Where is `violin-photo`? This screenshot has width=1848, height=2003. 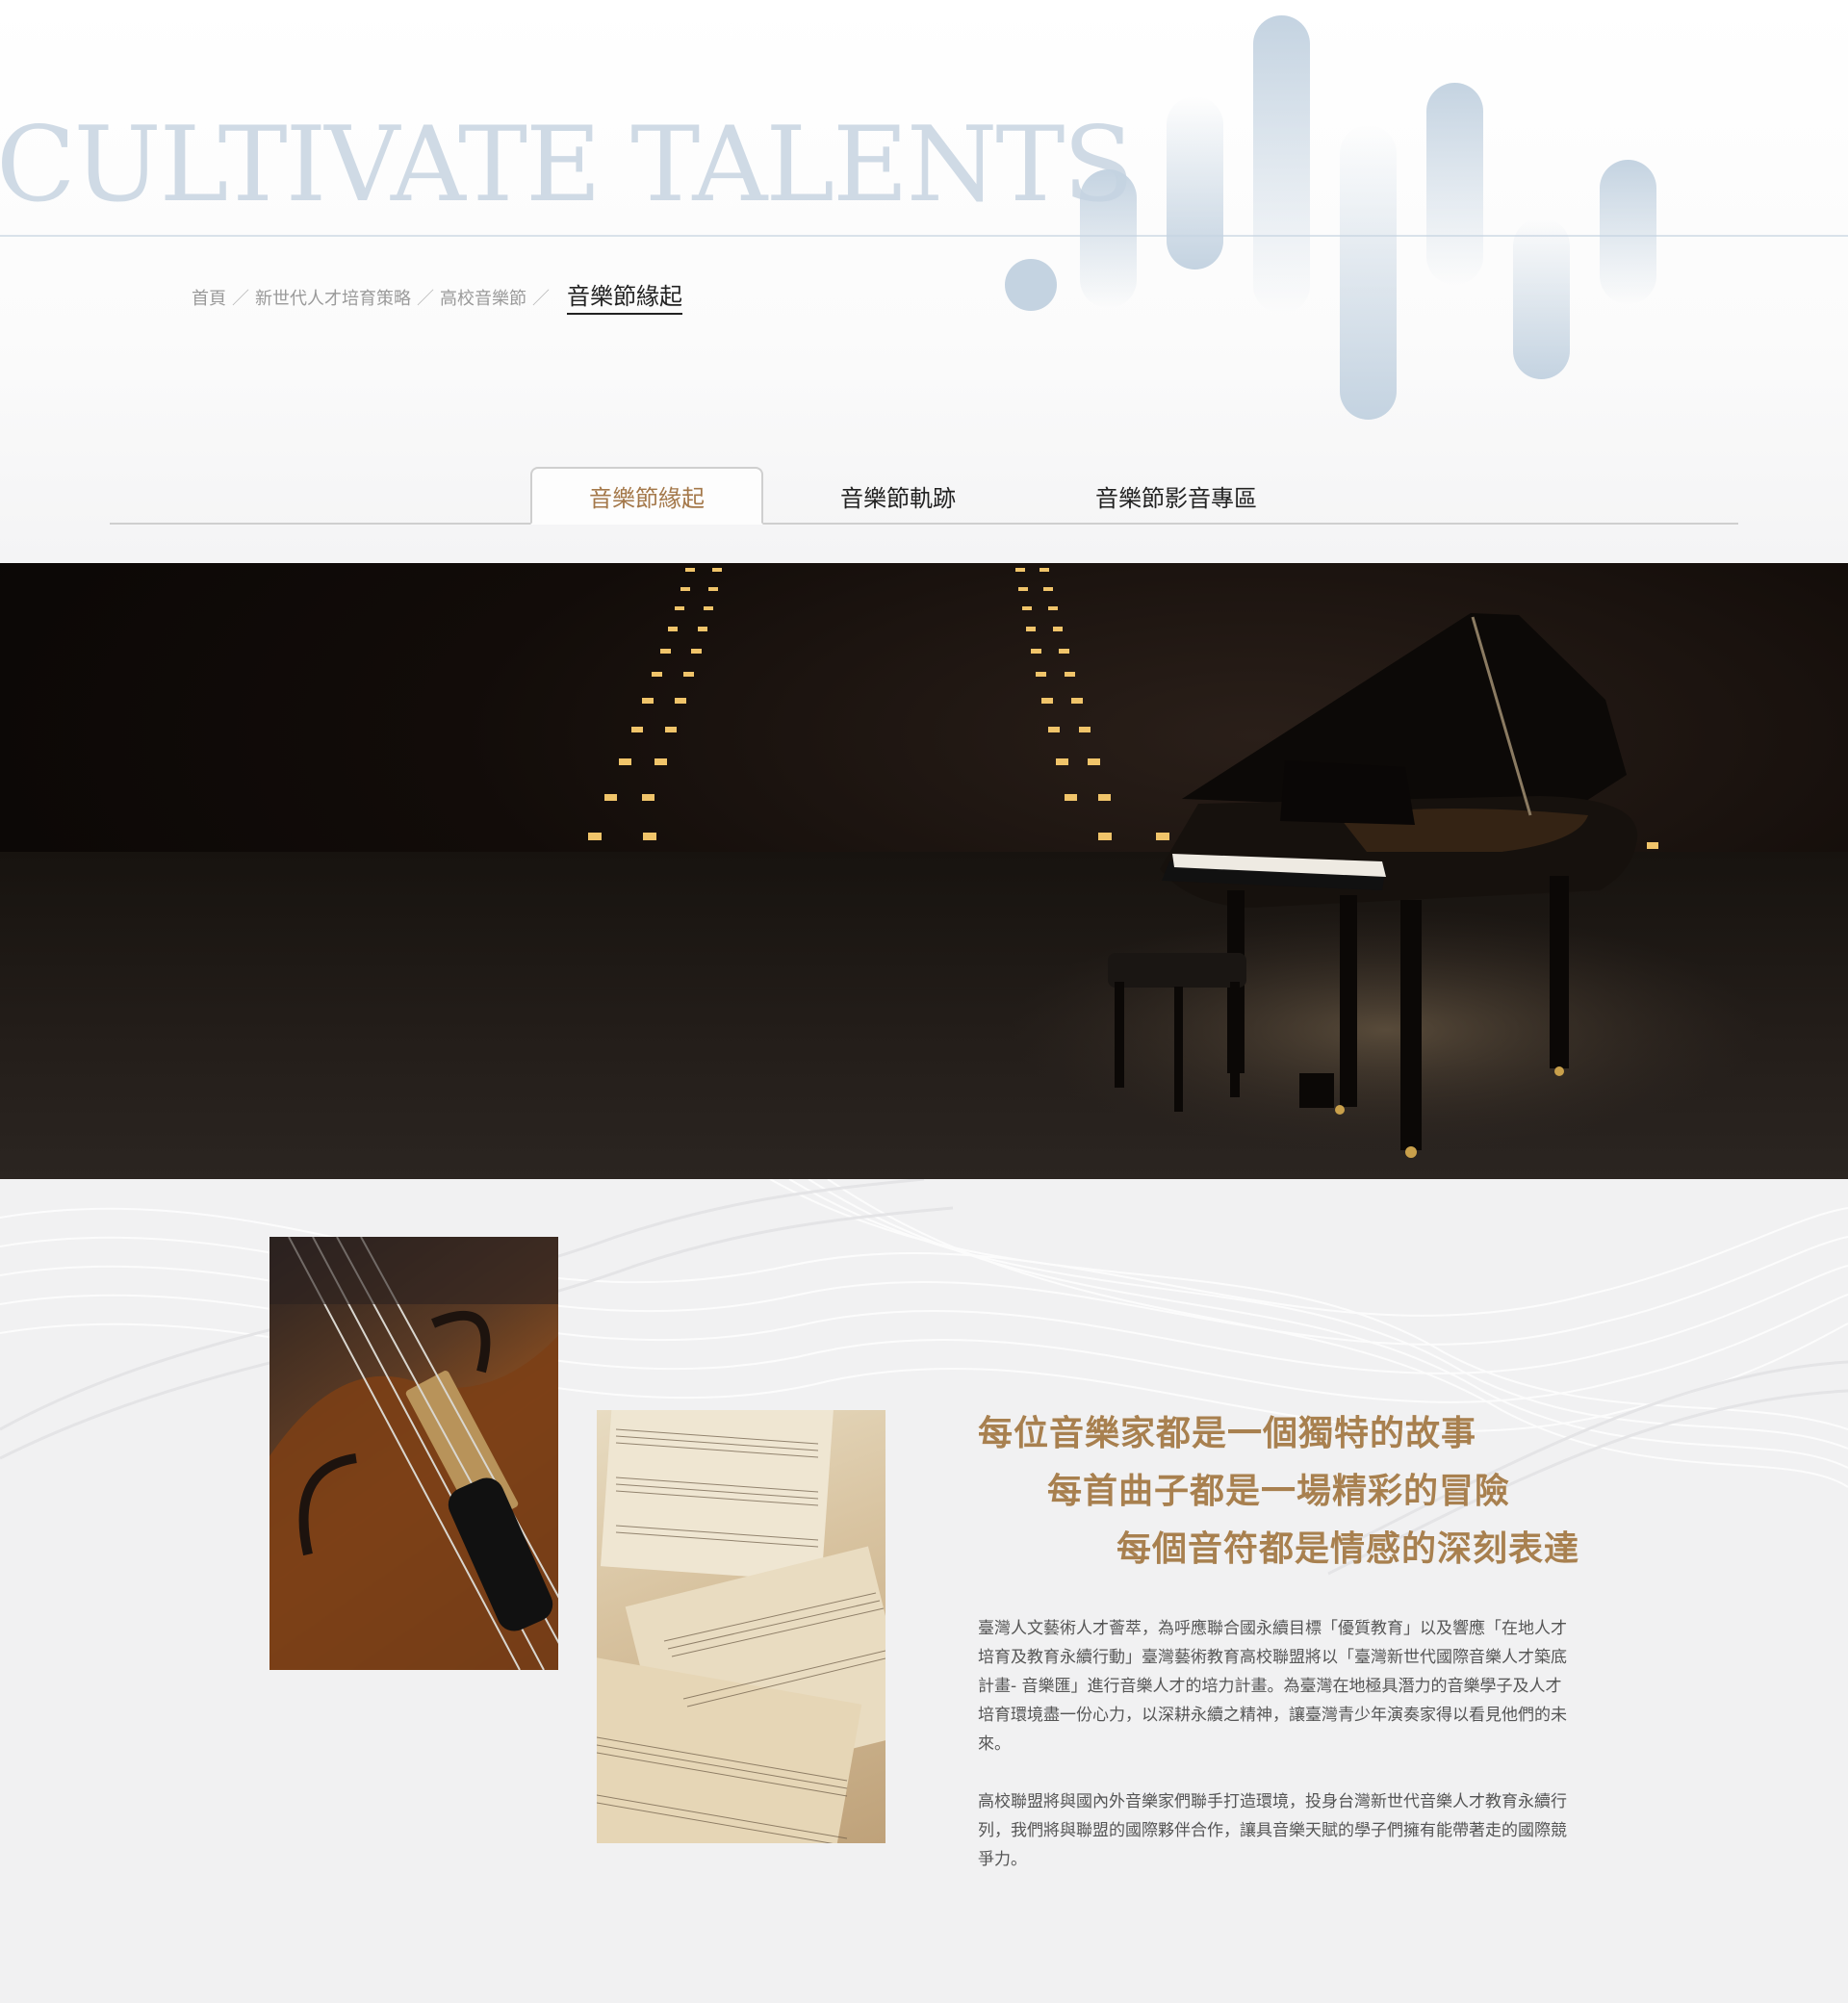
violin-photo is located at coordinates (414, 1454).